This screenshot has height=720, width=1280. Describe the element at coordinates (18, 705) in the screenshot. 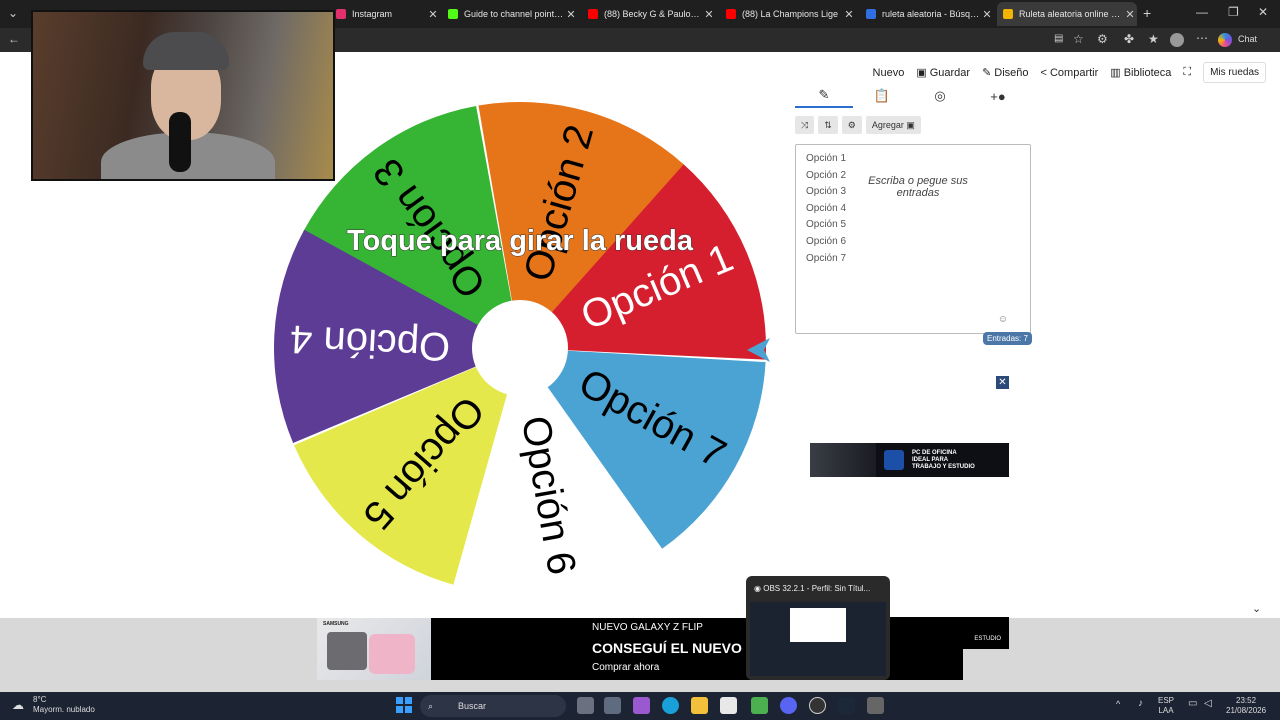

I see `weather-icon: ☁` at that location.